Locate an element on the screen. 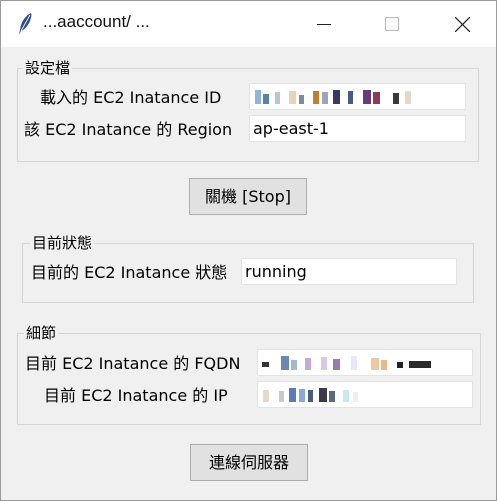 The height and width of the screenshot is (501, 497). region-field: ap-east-1 is located at coordinates (357, 128).